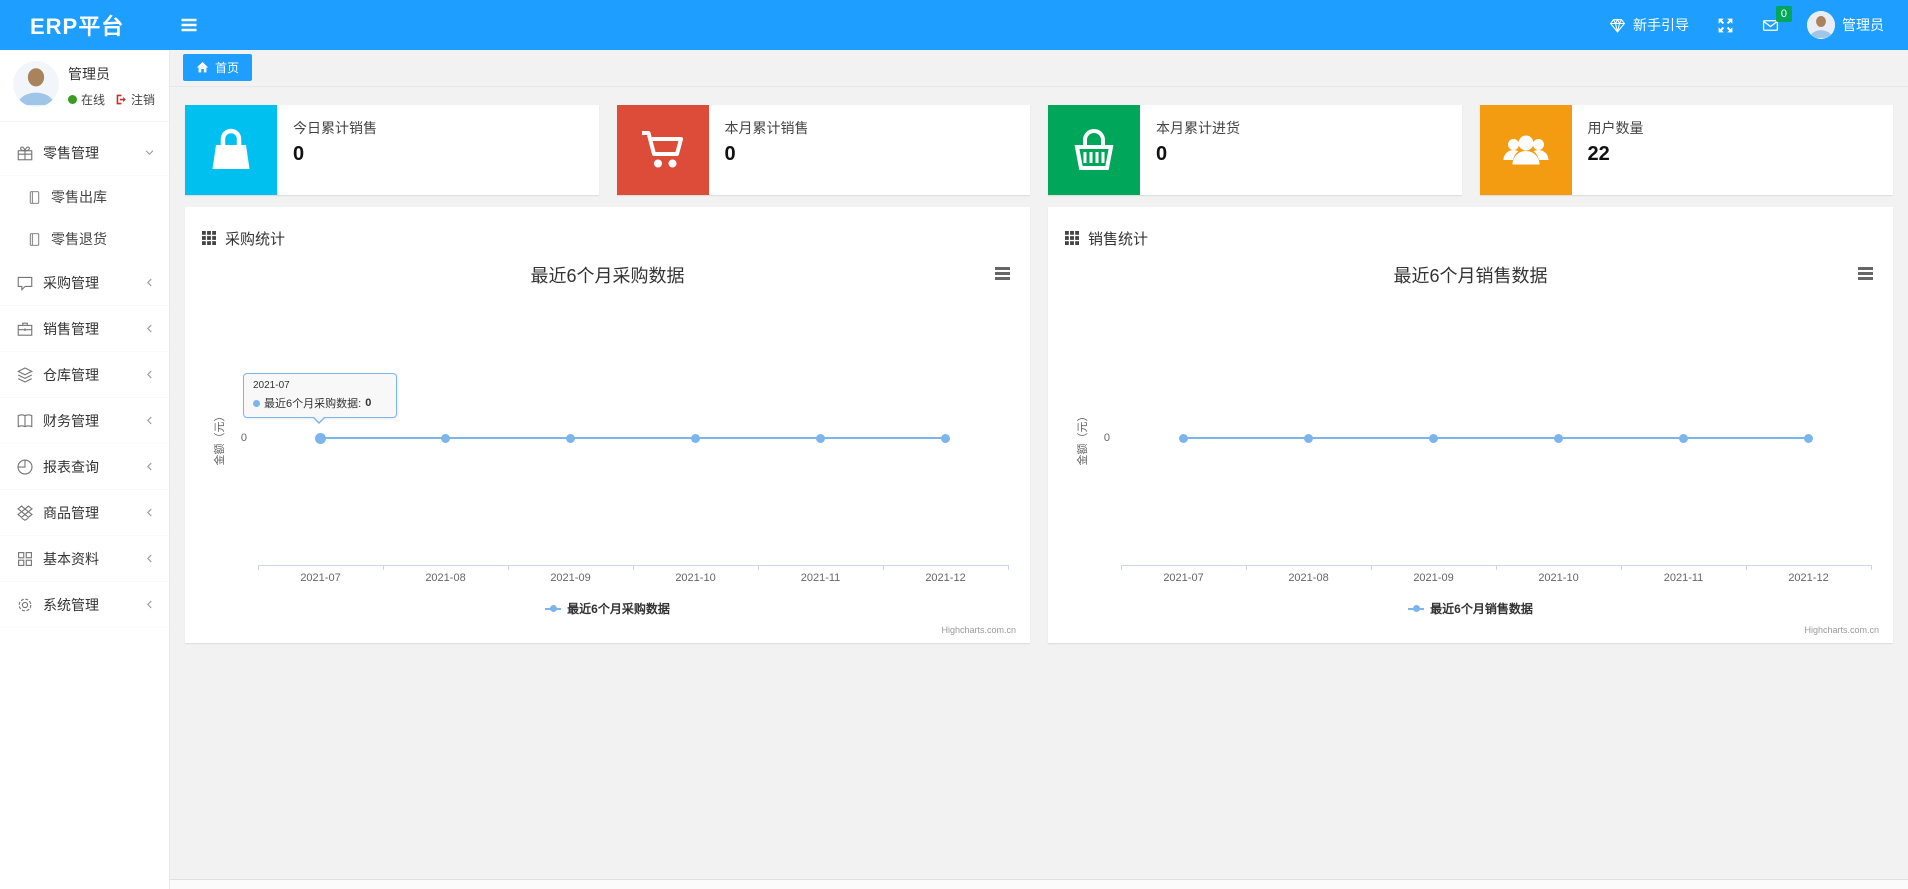  What do you see at coordinates (34, 239) in the screenshot?
I see `doc-icon` at bounding box center [34, 239].